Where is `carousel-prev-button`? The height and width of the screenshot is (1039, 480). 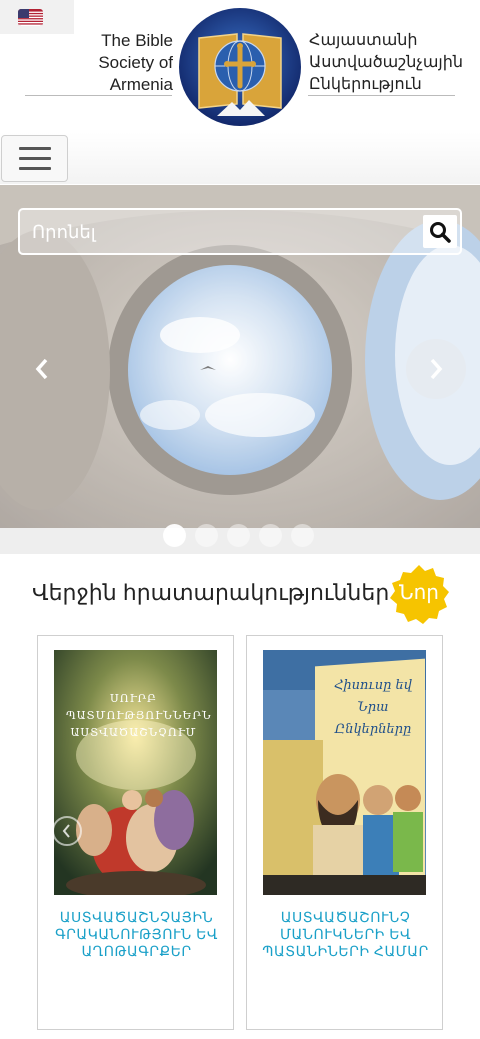
carousel-prev-button is located at coordinates (67, 831).